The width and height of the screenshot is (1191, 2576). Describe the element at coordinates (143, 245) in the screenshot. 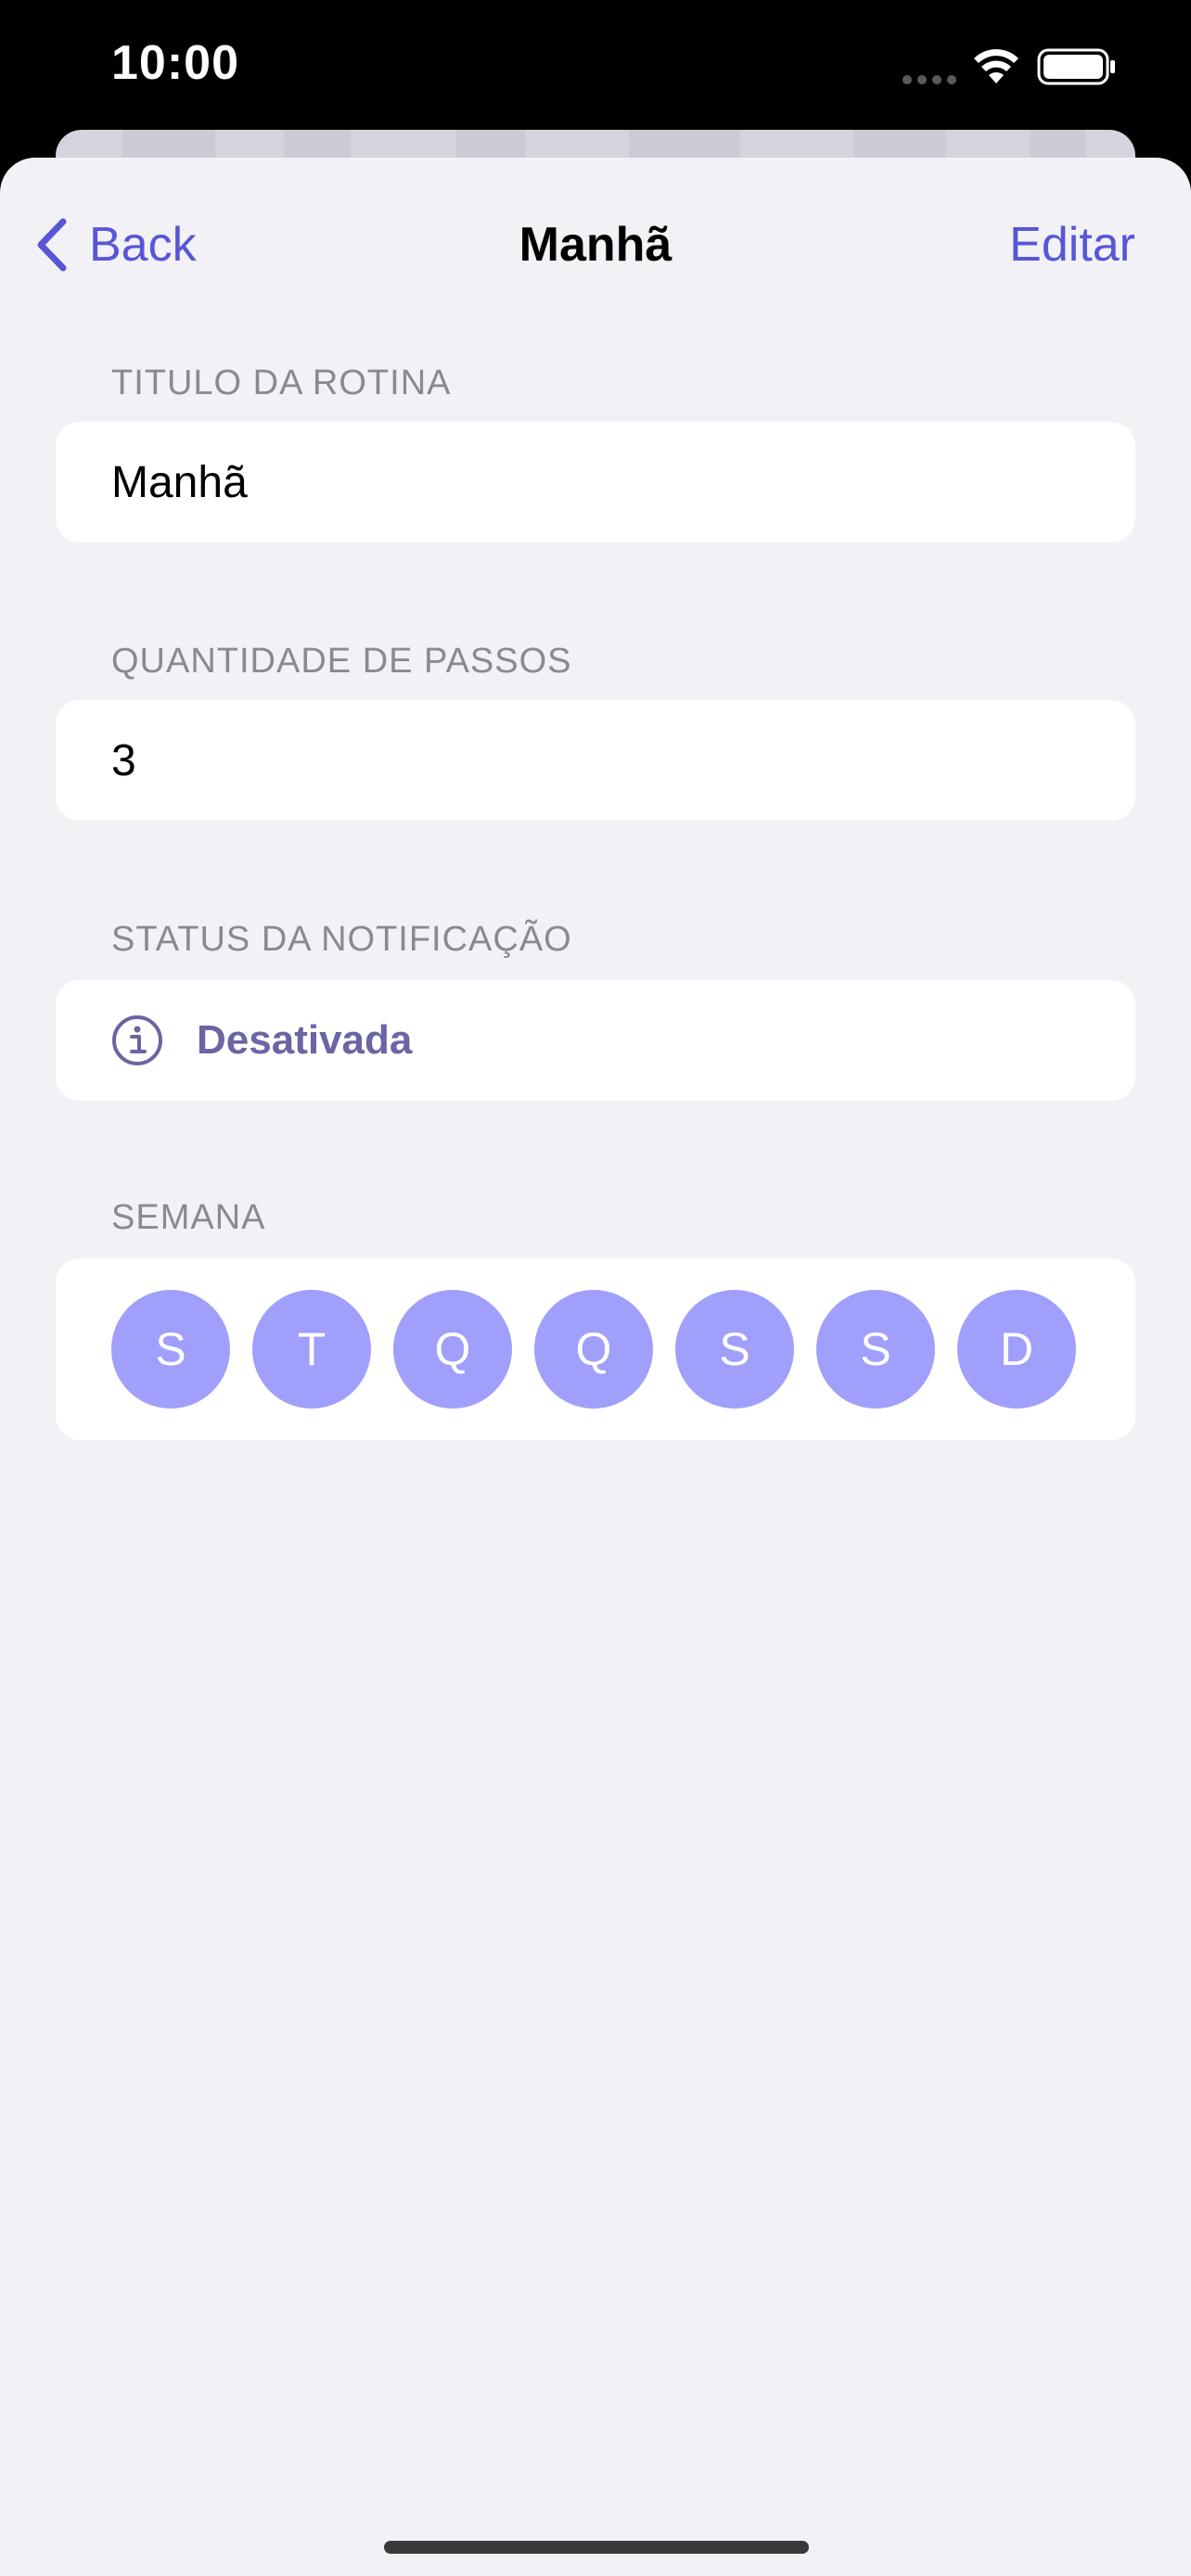

I see `back-button-label: Back` at that location.